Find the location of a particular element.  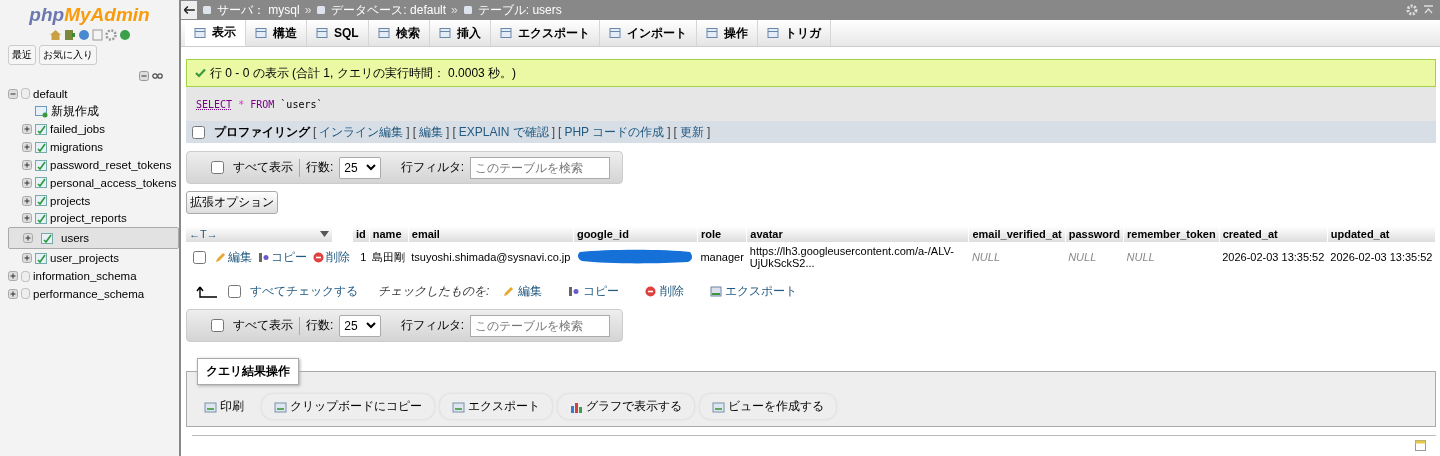

check-all-link: すべてチェックする is located at coordinates (304, 291).